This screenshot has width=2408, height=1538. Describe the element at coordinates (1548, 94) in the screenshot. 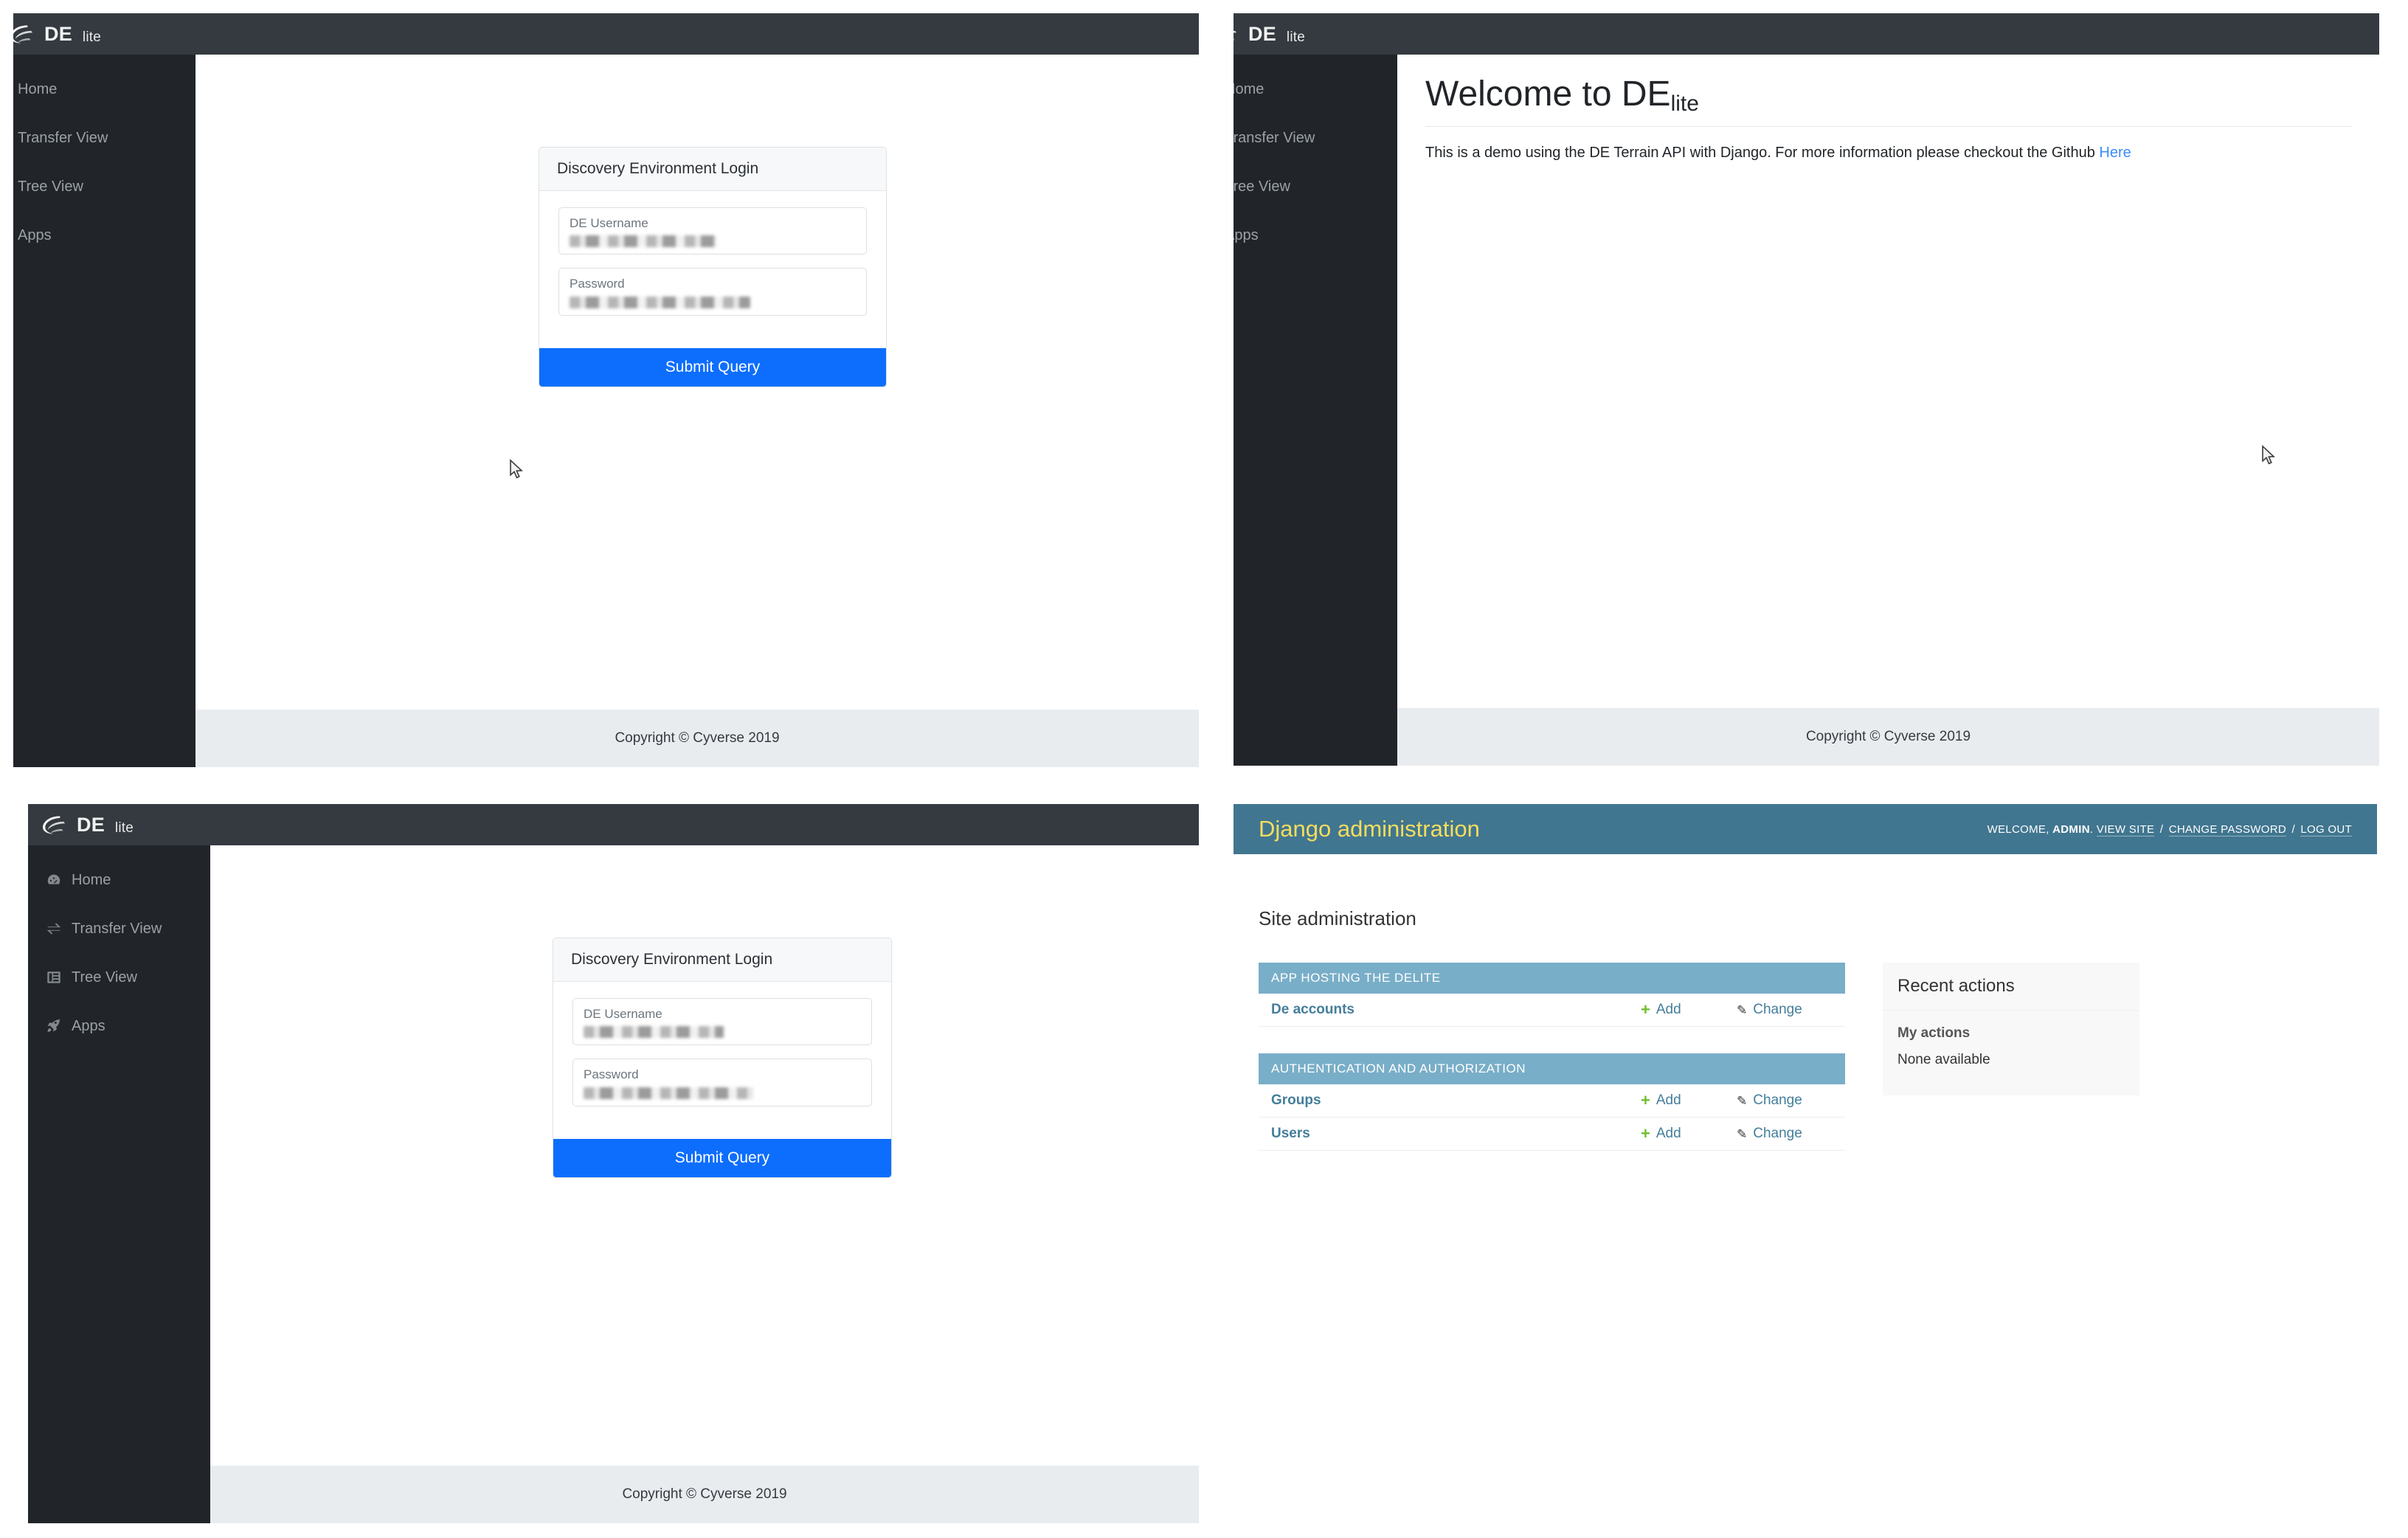

I see `welcome-heading-main: Welcome to DE` at that location.